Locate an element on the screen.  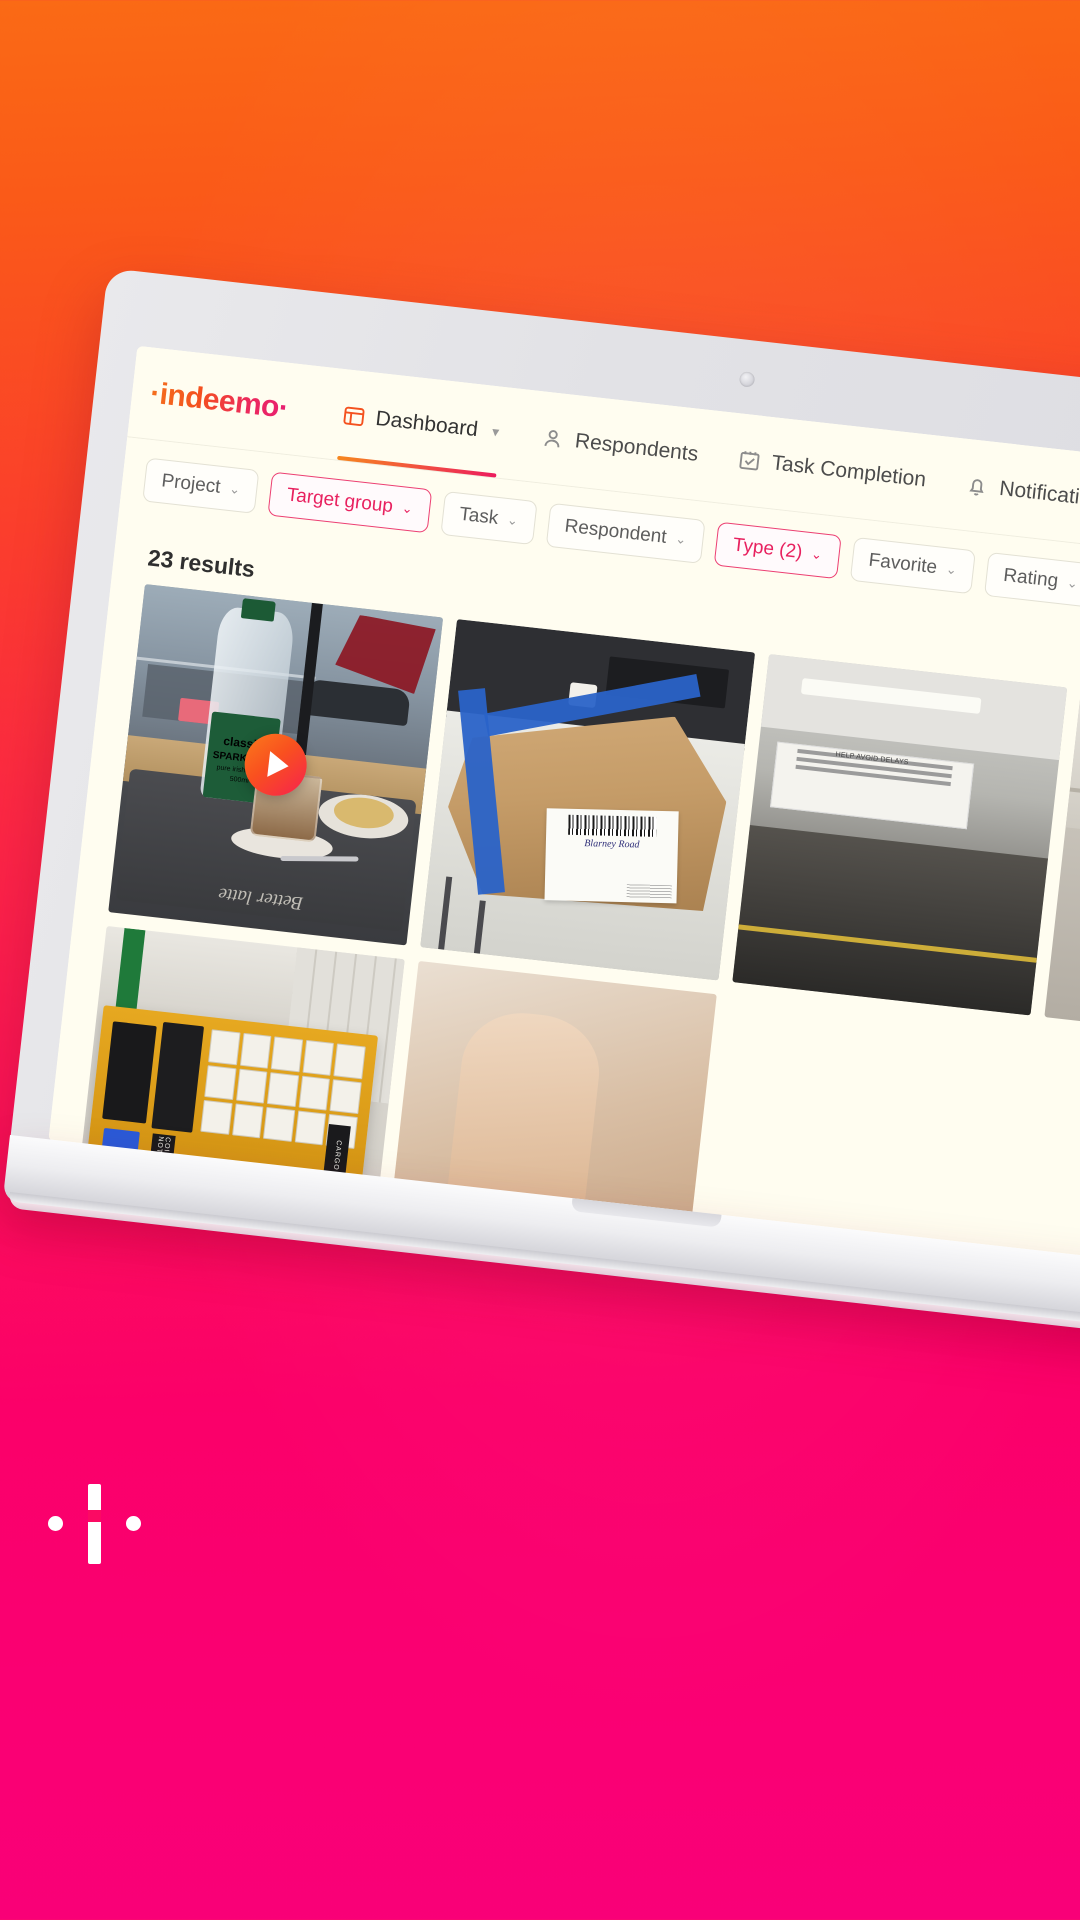
filter-chip-favorite: Favorite ⌄ is located at coordinates (913, 565).